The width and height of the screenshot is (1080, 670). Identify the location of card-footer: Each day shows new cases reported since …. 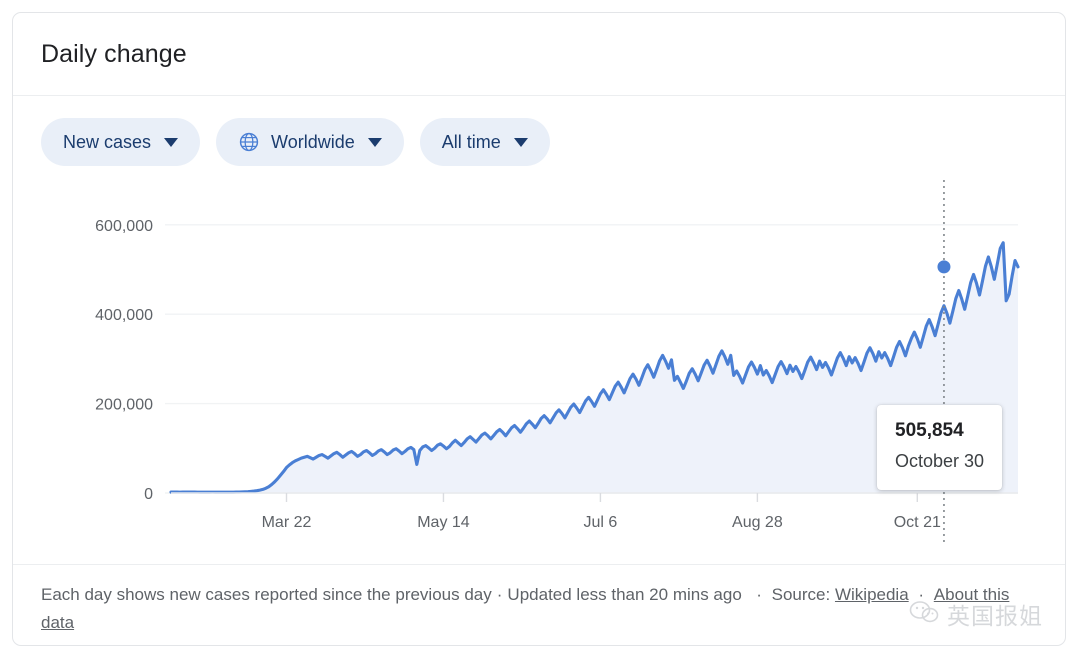
(539, 604).